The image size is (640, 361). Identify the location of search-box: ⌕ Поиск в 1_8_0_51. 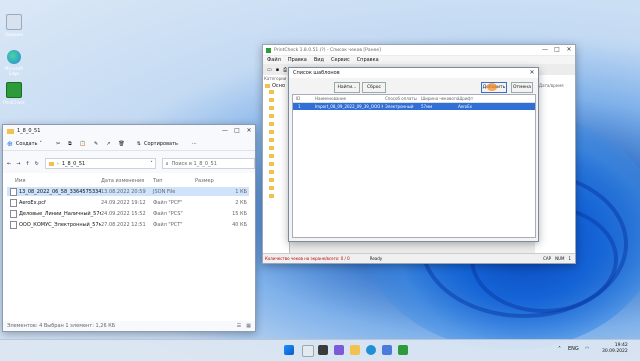
(208, 163).